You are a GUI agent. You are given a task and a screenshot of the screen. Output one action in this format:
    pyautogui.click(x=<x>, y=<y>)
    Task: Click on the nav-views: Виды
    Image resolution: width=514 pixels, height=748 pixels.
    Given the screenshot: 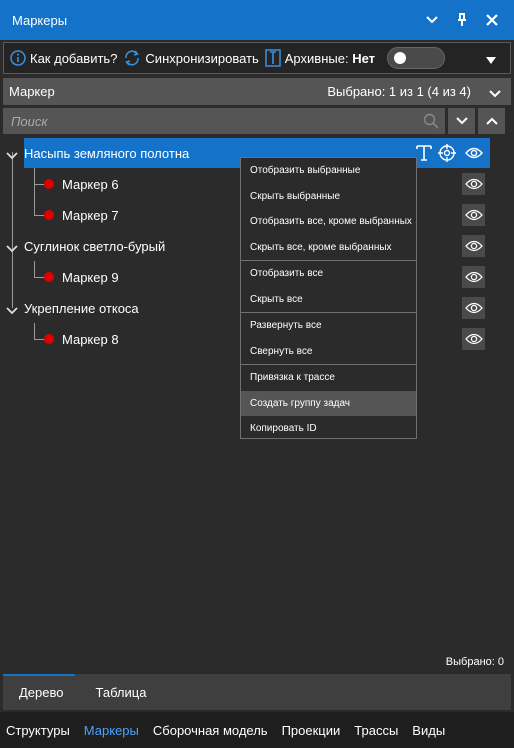 What is the action you would take?
    pyautogui.click(x=428, y=730)
    